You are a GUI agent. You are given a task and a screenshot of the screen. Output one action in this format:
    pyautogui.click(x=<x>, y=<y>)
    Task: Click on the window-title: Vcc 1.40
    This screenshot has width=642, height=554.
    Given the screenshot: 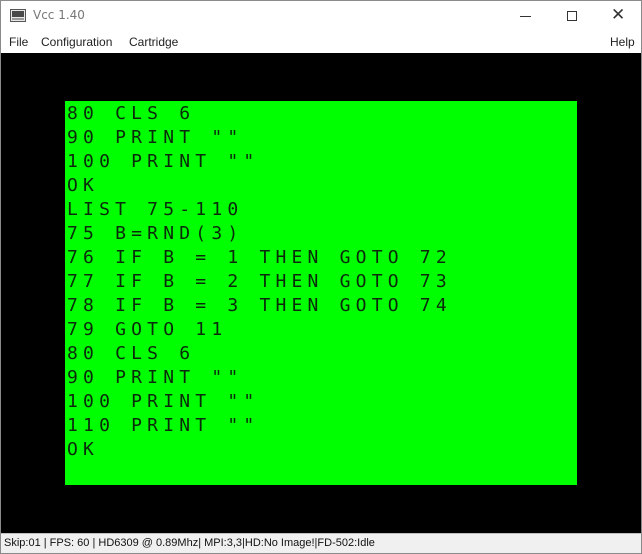 What is the action you would take?
    pyautogui.click(x=59, y=15)
    